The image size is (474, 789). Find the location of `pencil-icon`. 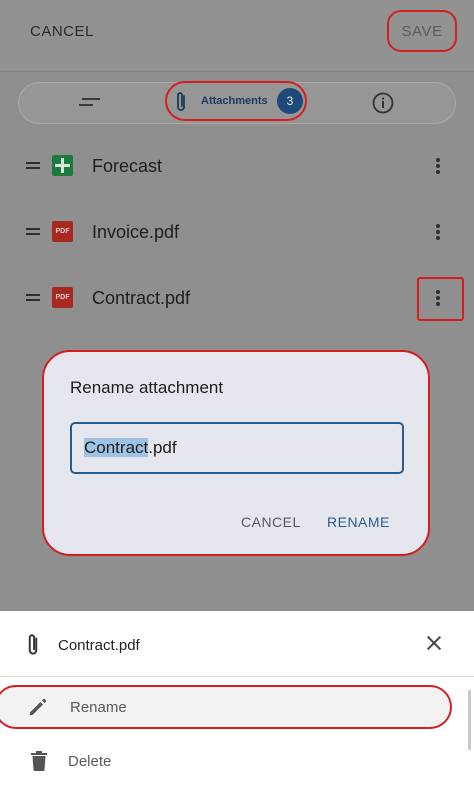

pencil-icon is located at coordinates (38, 709).